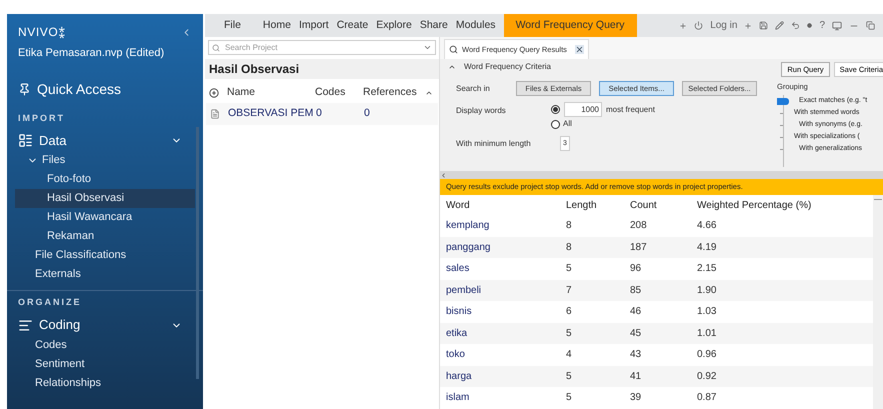 The height and width of the screenshot is (409, 883). Describe the element at coordinates (232, 25) in the screenshot. I see `ribbon-tab: File` at that location.